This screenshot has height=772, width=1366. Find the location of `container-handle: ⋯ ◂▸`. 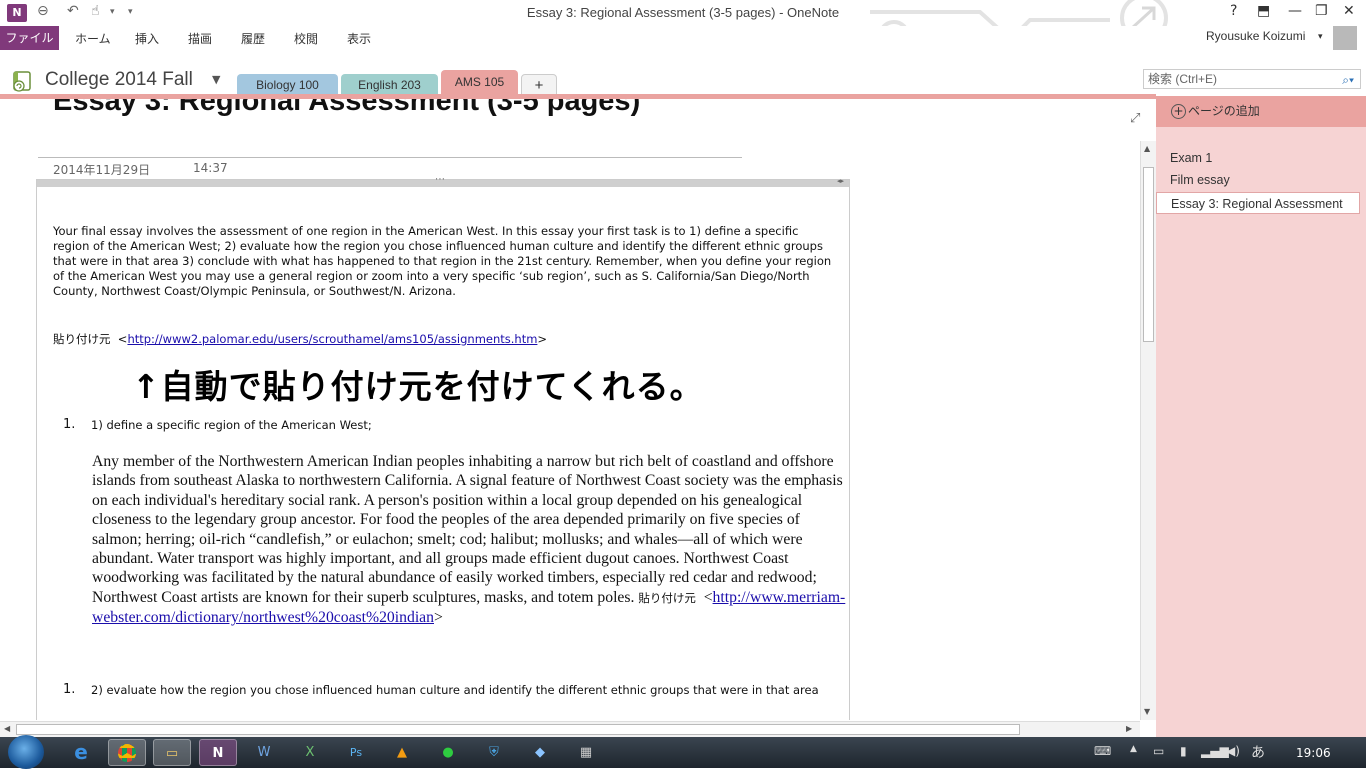

container-handle: ⋯ ◂▸ is located at coordinates (443, 180).